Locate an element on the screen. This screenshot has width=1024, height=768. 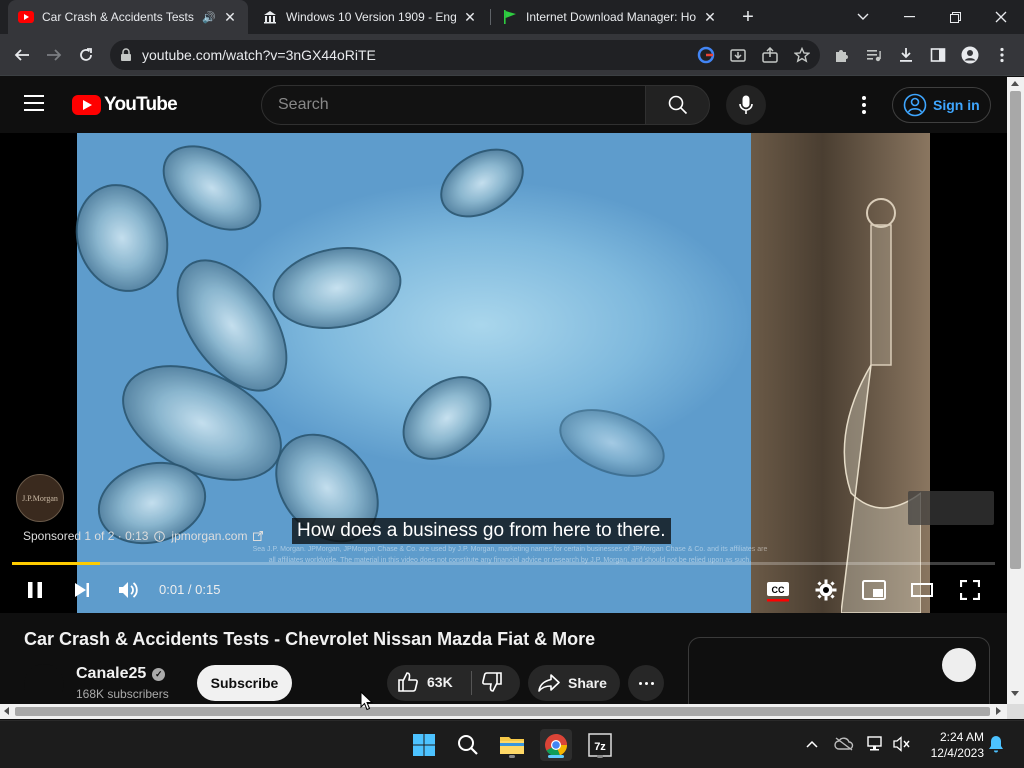
thumbs-down-icon is located at coordinates (492, 682).